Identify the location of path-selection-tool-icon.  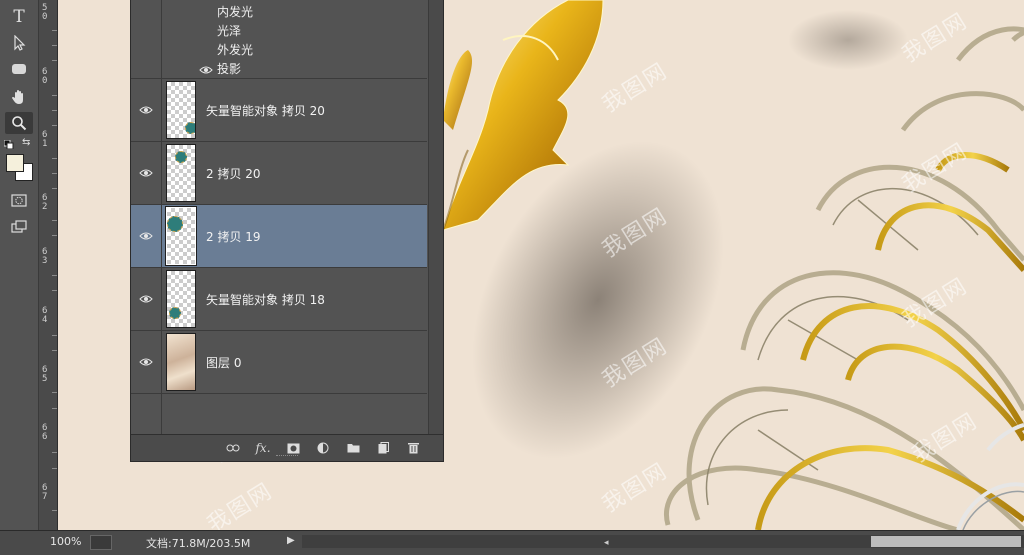
(19, 43).